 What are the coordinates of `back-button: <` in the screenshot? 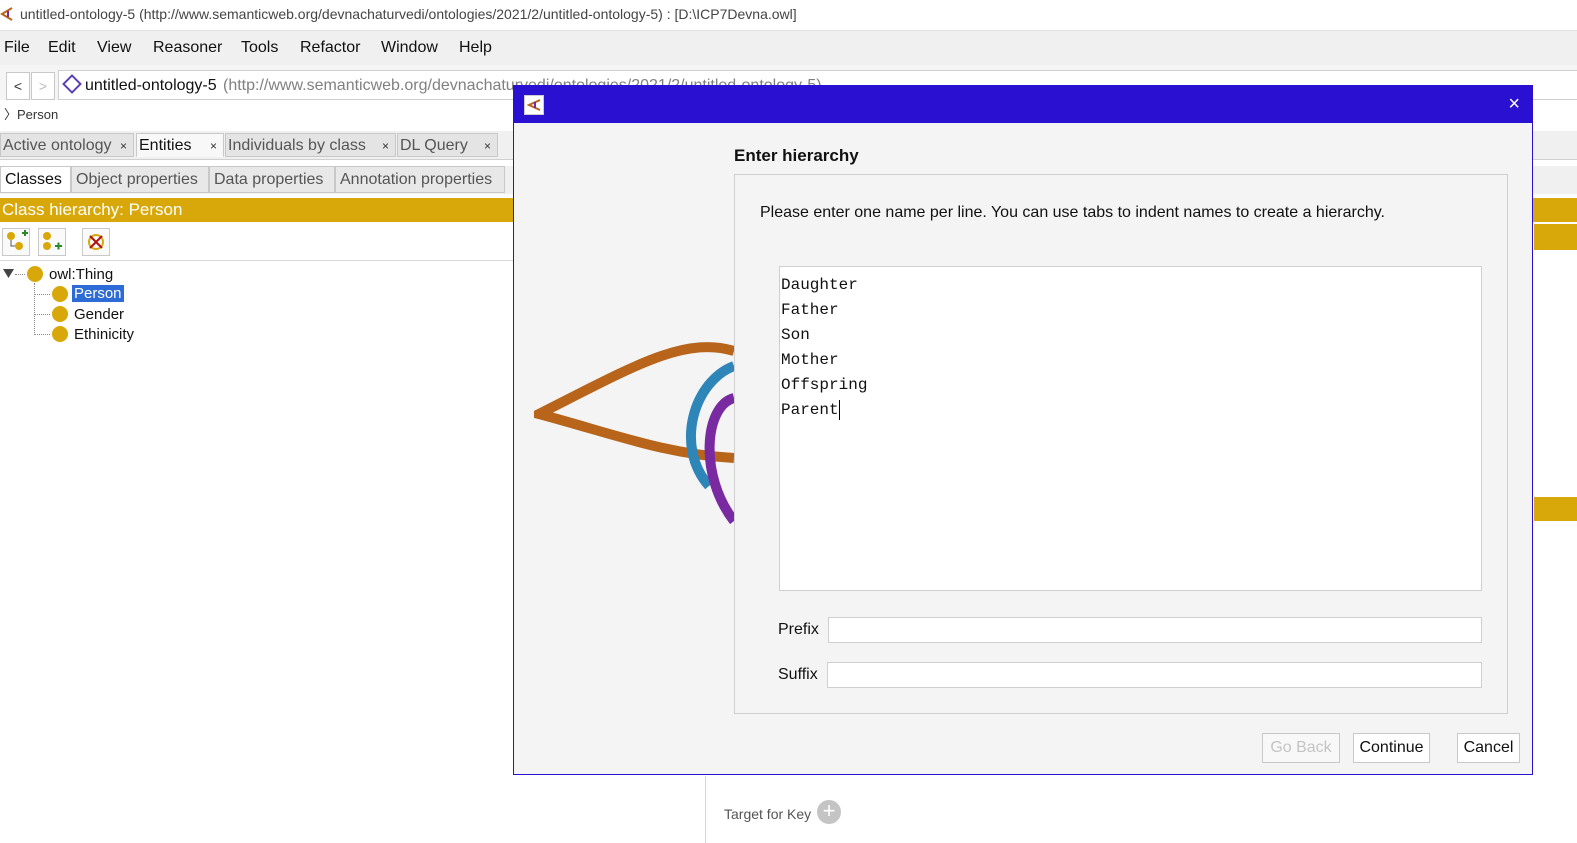 It's located at (18, 86).